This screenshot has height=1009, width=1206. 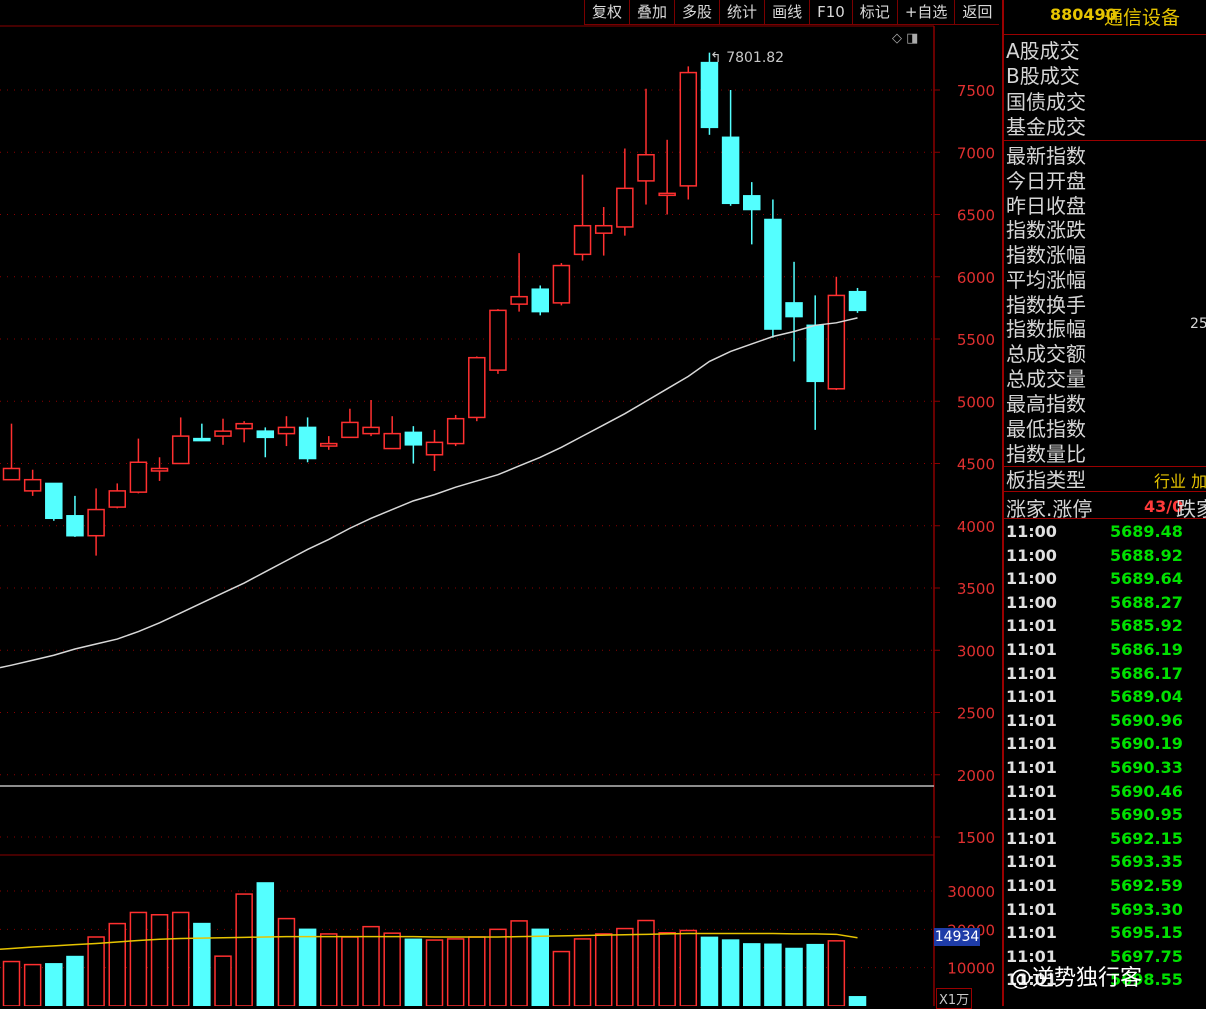 I want to click on price-tick-label: 1500, so click(x=976, y=838).